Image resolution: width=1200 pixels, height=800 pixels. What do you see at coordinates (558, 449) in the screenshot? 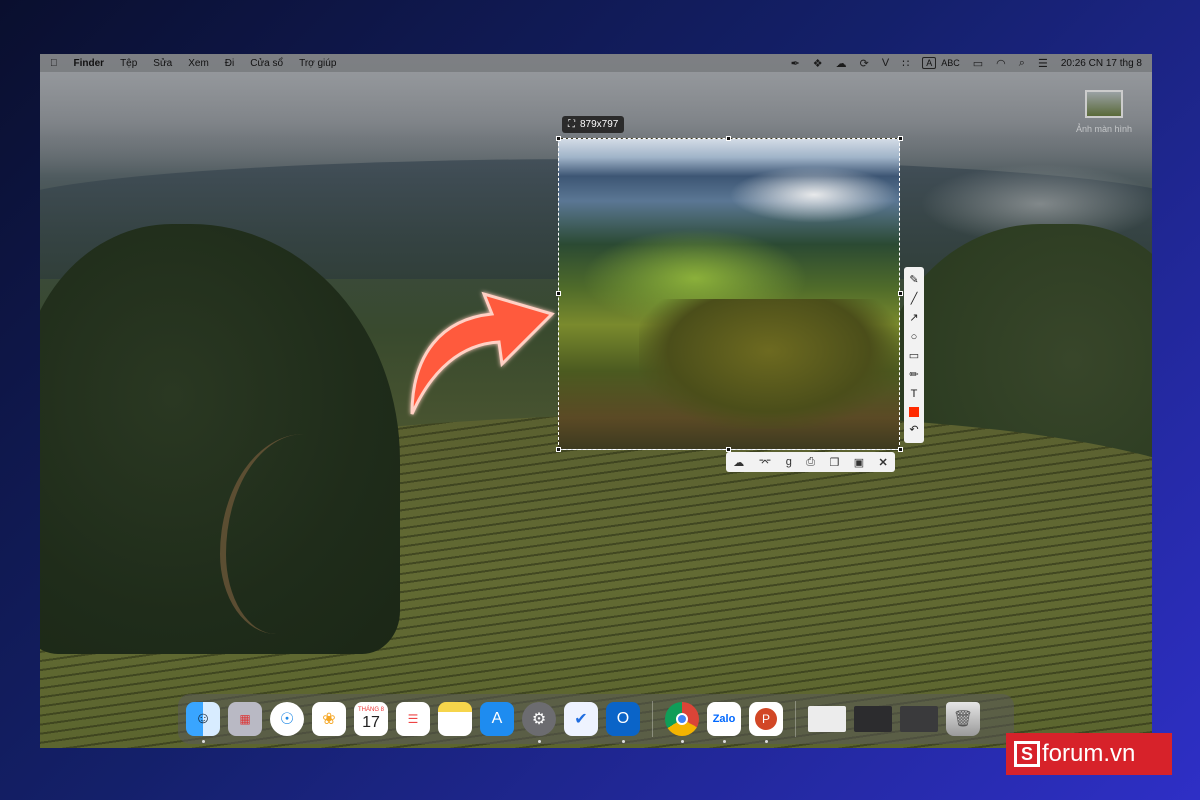
I see `resize-handle-sw` at bounding box center [558, 449].